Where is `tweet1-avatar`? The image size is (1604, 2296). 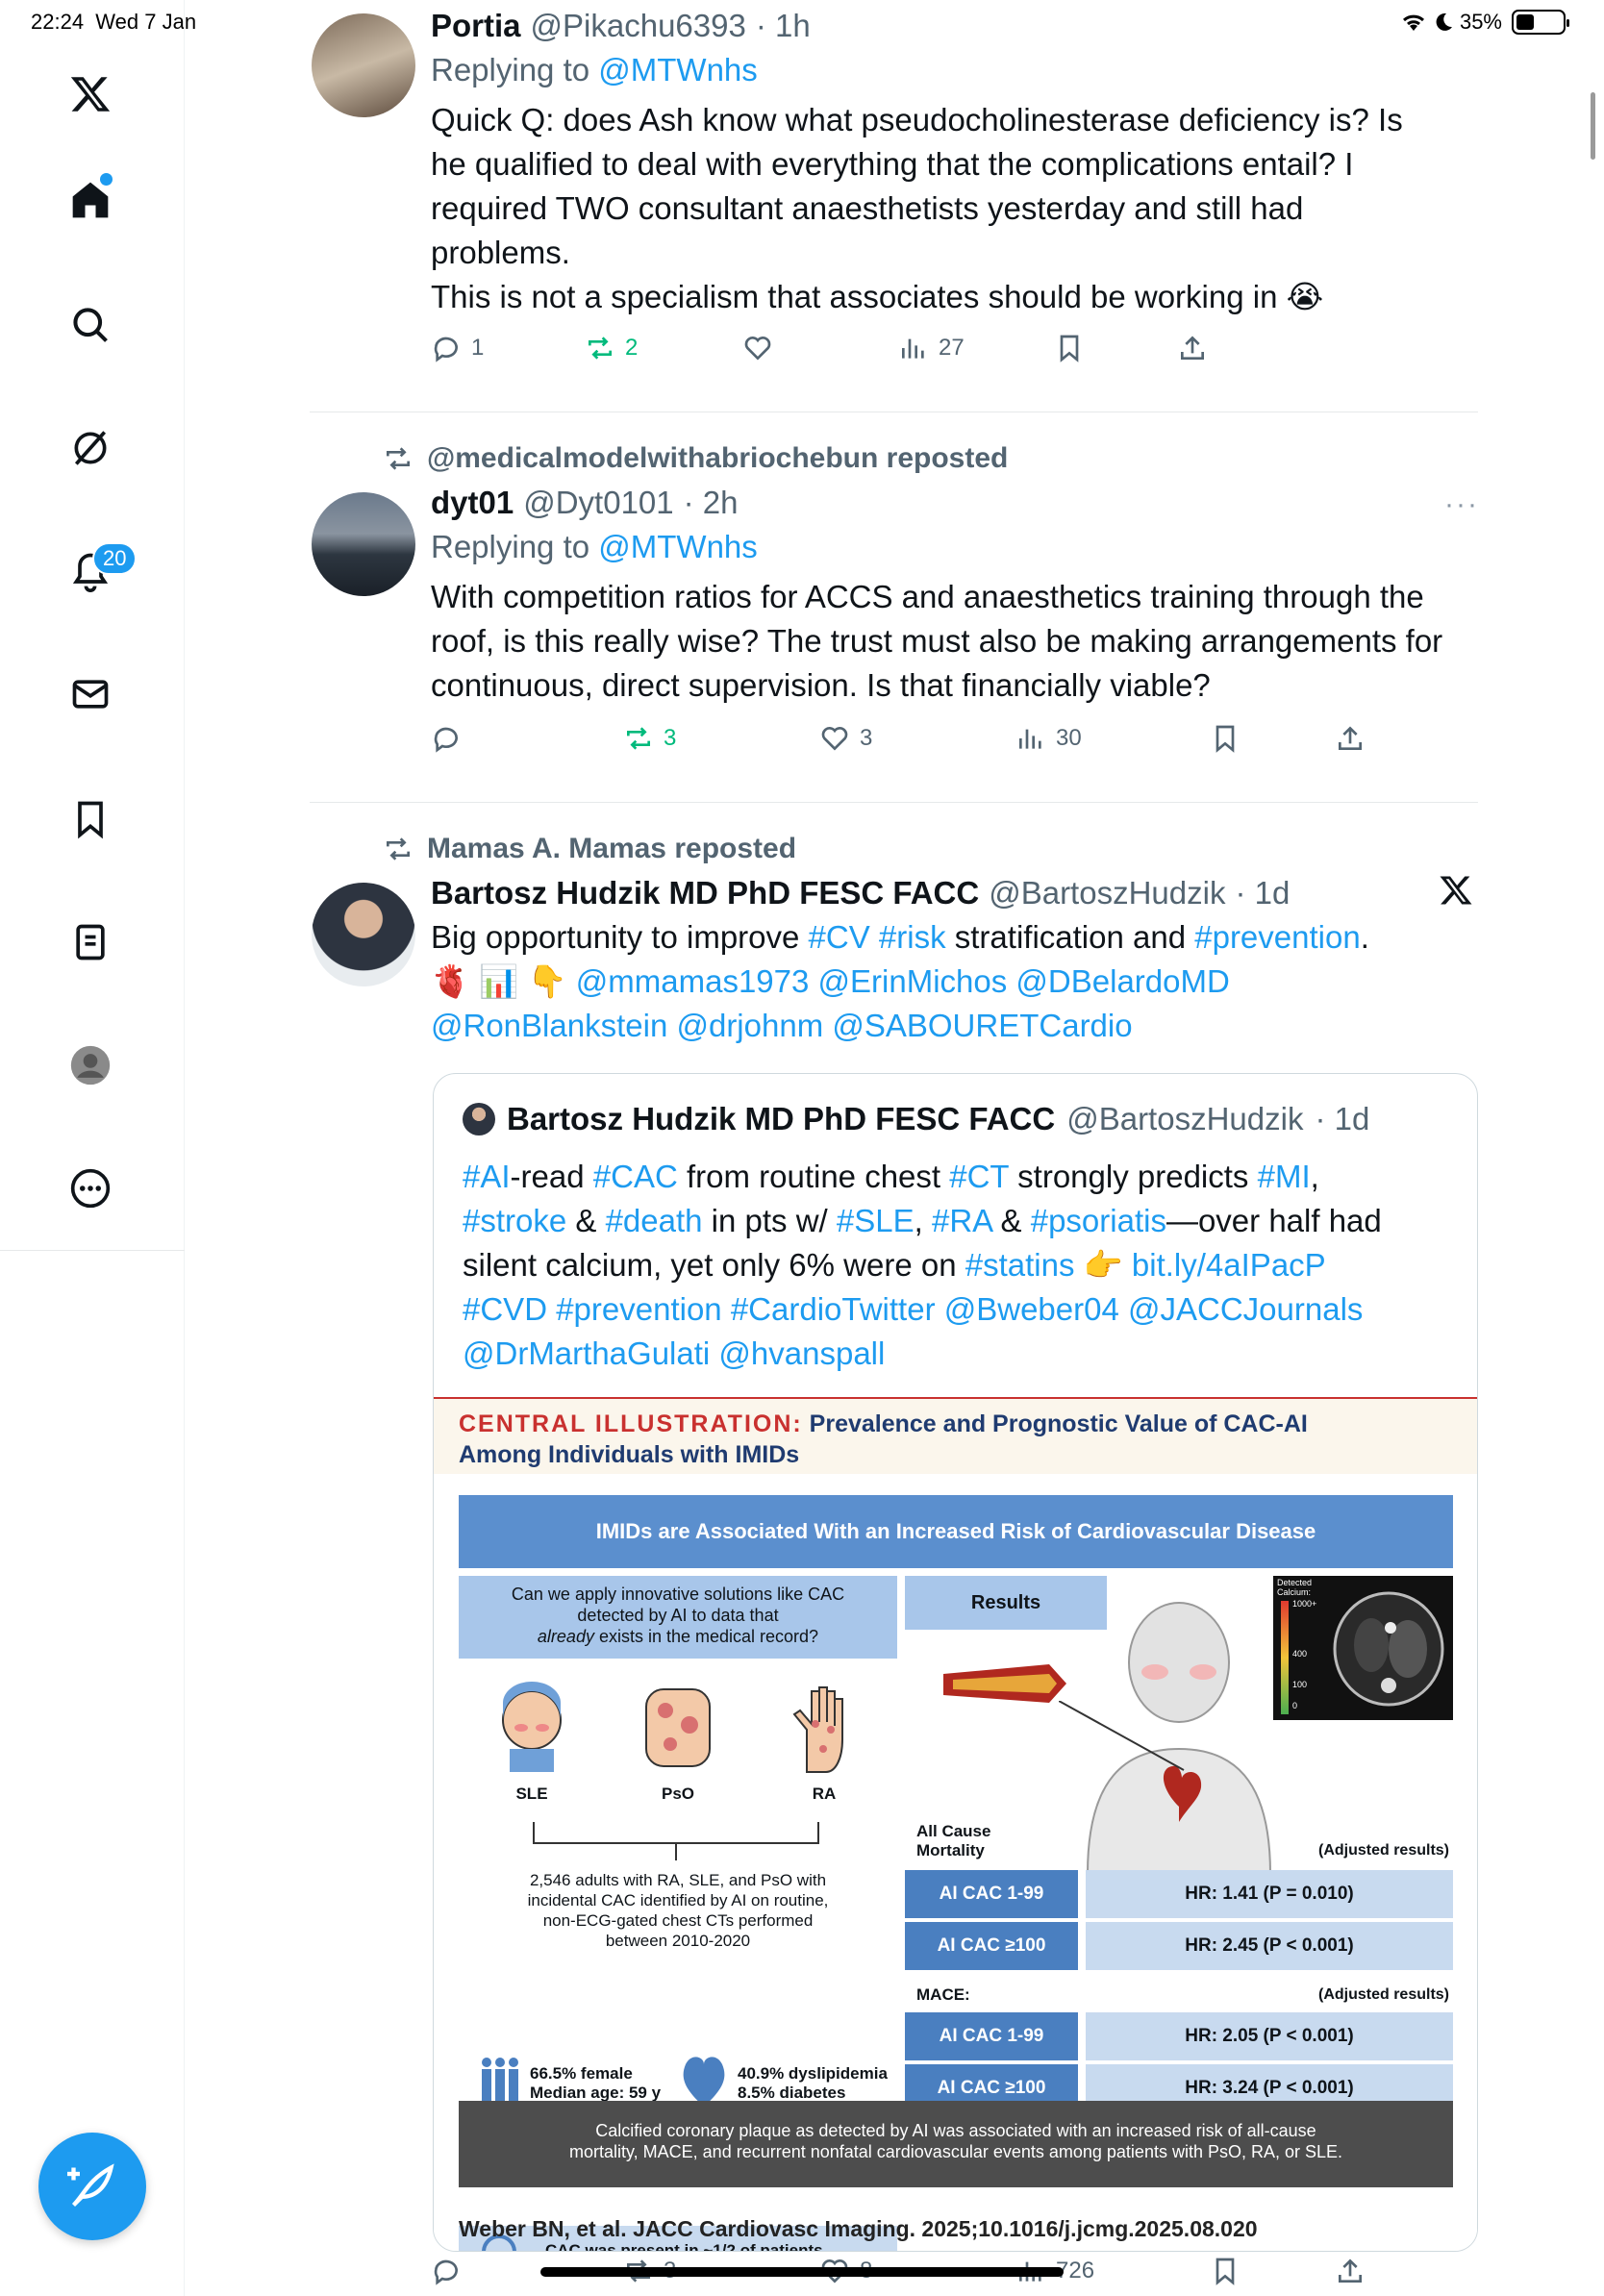 tweet1-avatar is located at coordinates (363, 65).